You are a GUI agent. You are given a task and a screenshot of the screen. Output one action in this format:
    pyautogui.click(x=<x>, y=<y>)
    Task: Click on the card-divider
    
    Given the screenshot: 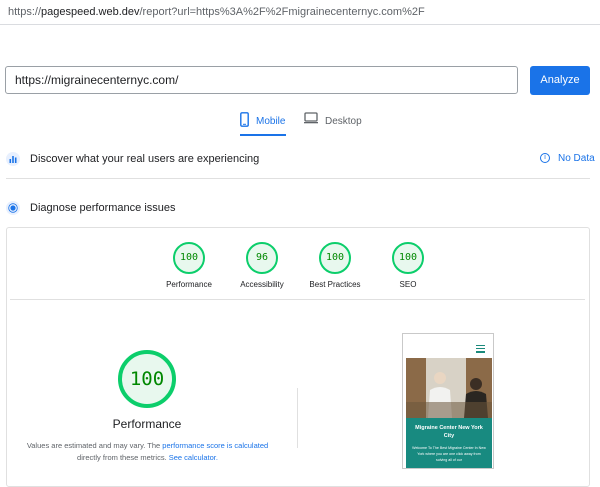 What is the action you would take?
    pyautogui.click(x=297, y=299)
    